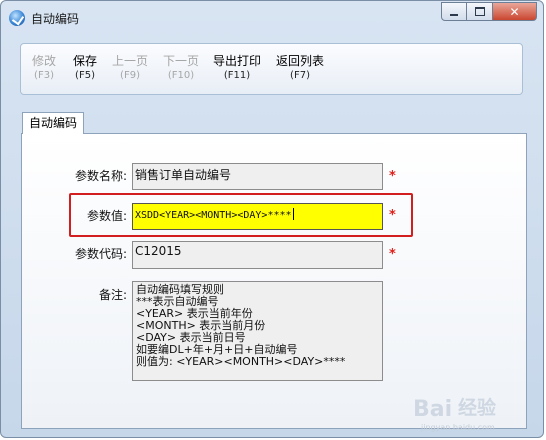 The width and height of the screenshot is (546, 440). Describe the element at coordinates (213, 215) in the screenshot. I see `param-value-text: XSDD<YEAR><MONTH><DAY>****` at that location.